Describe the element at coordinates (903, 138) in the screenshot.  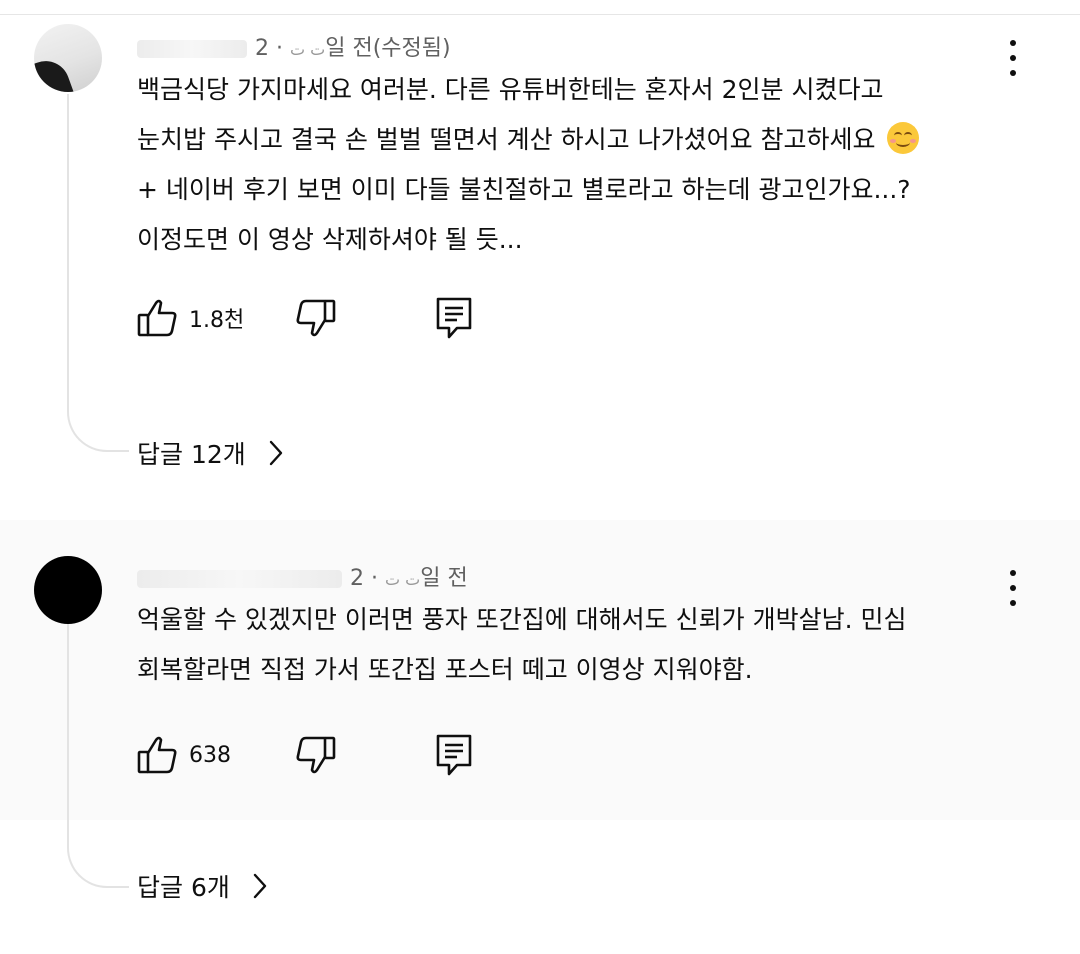
I see `smiling-face-emoji` at that location.